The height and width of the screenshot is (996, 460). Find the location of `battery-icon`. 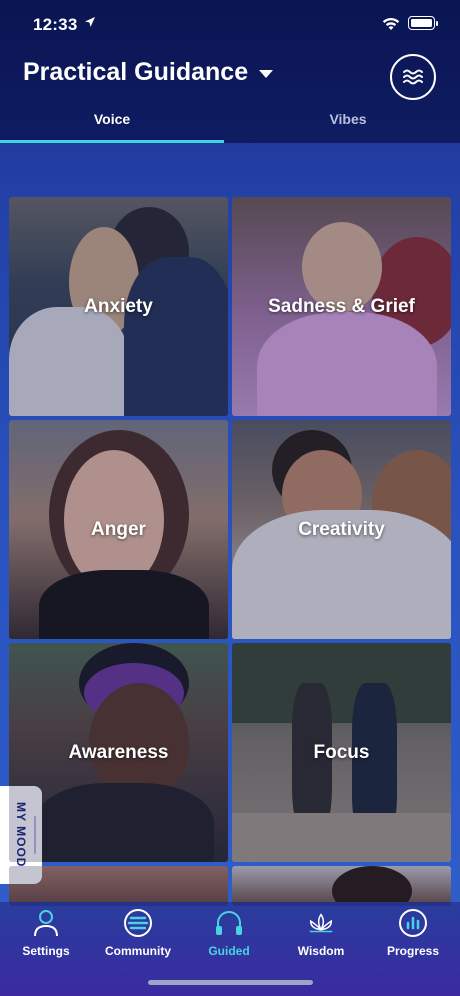

battery-icon is located at coordinates (423, 23).